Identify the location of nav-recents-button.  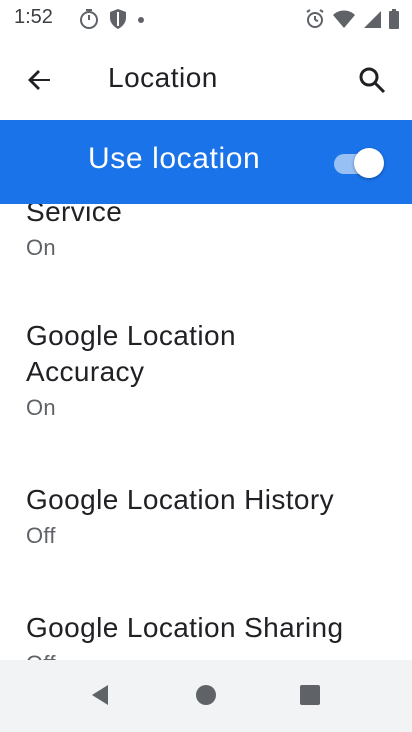
(310, 695).